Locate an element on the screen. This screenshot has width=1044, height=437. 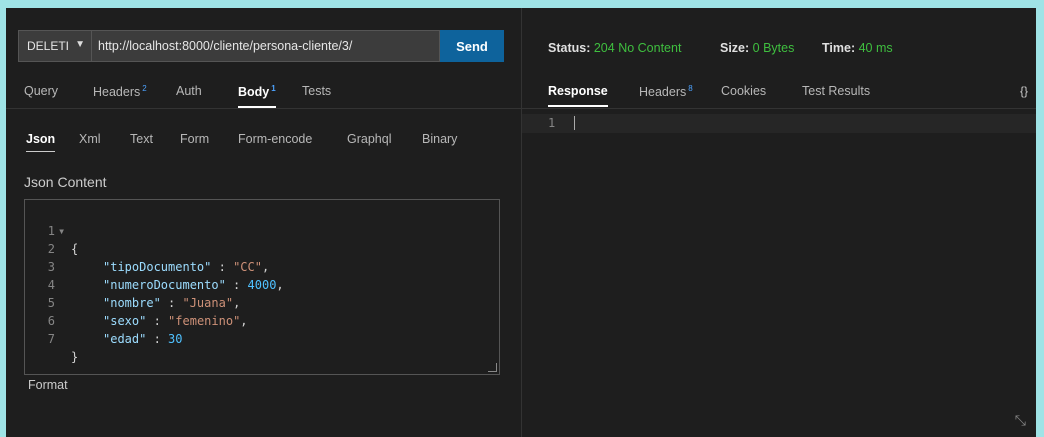
format-button: Format is located at coordinates (48, 385).